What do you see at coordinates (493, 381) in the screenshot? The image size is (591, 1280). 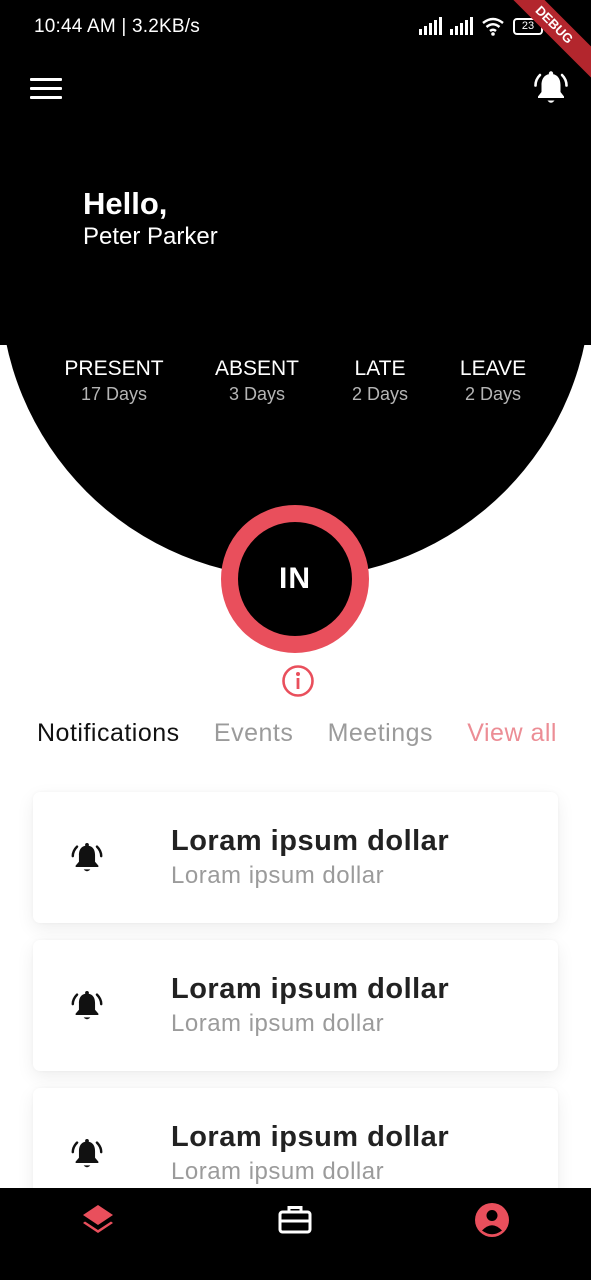 I see `stat-leave: LEAVE 2 Days` at bounding box center [493, 381].